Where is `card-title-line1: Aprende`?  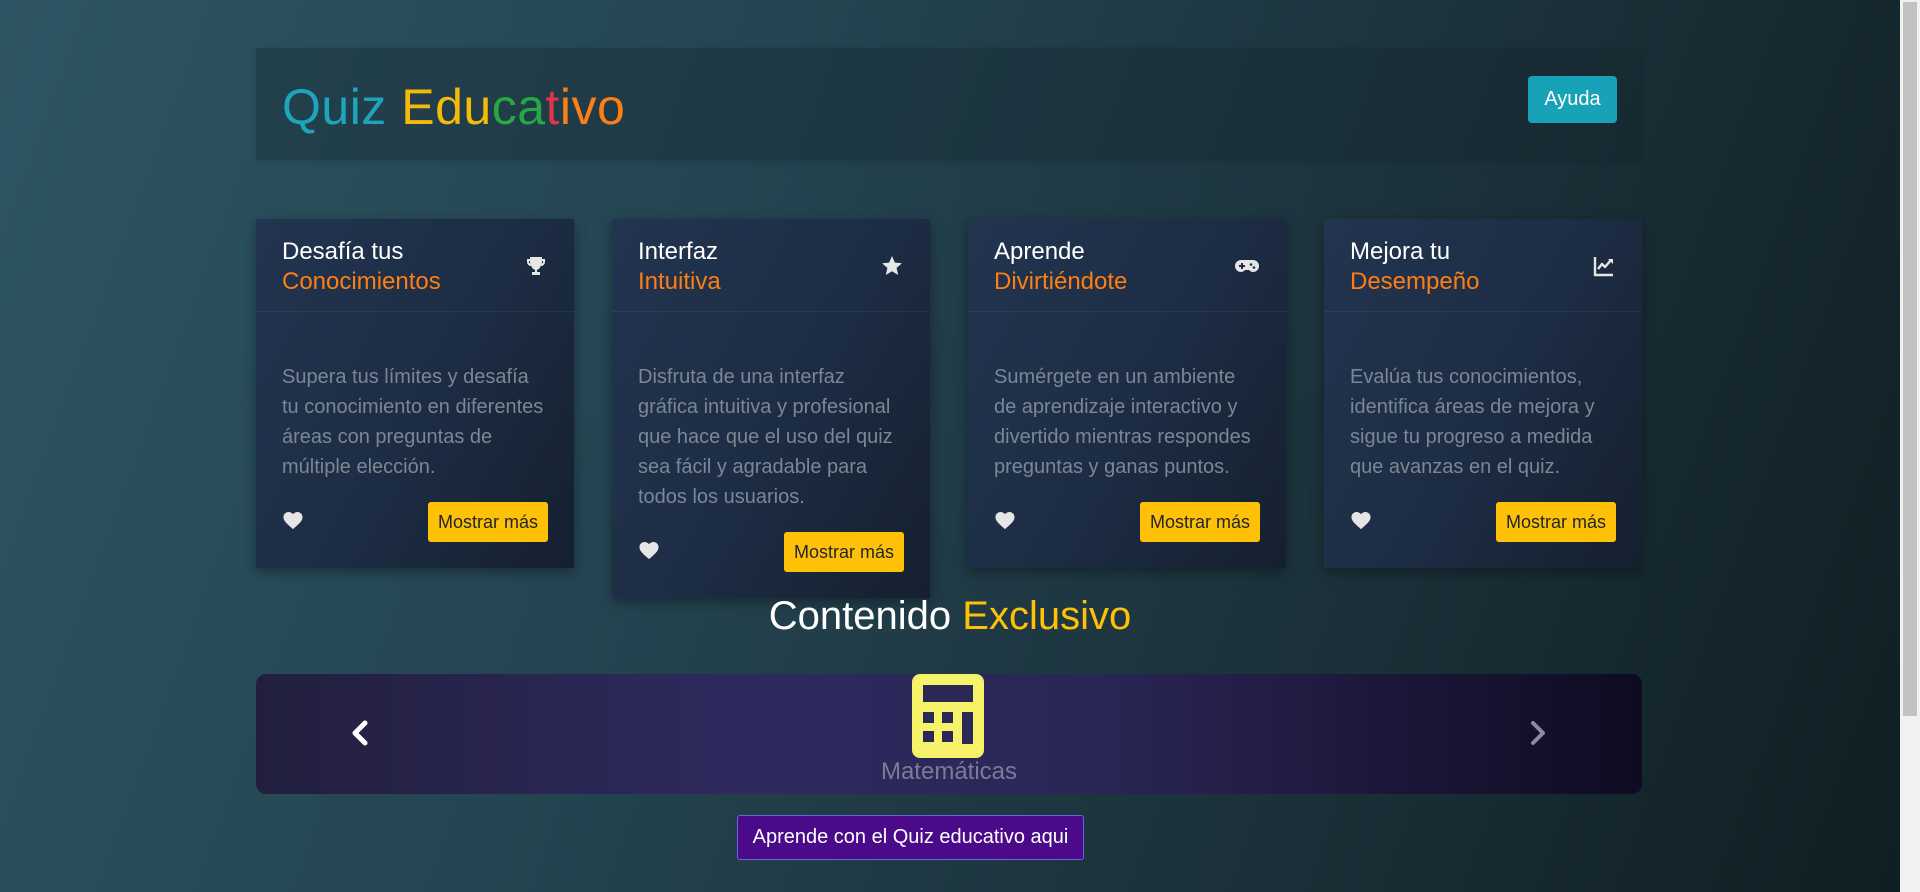 card-title-line1: Aprende is located at coordinates (1039, 251).